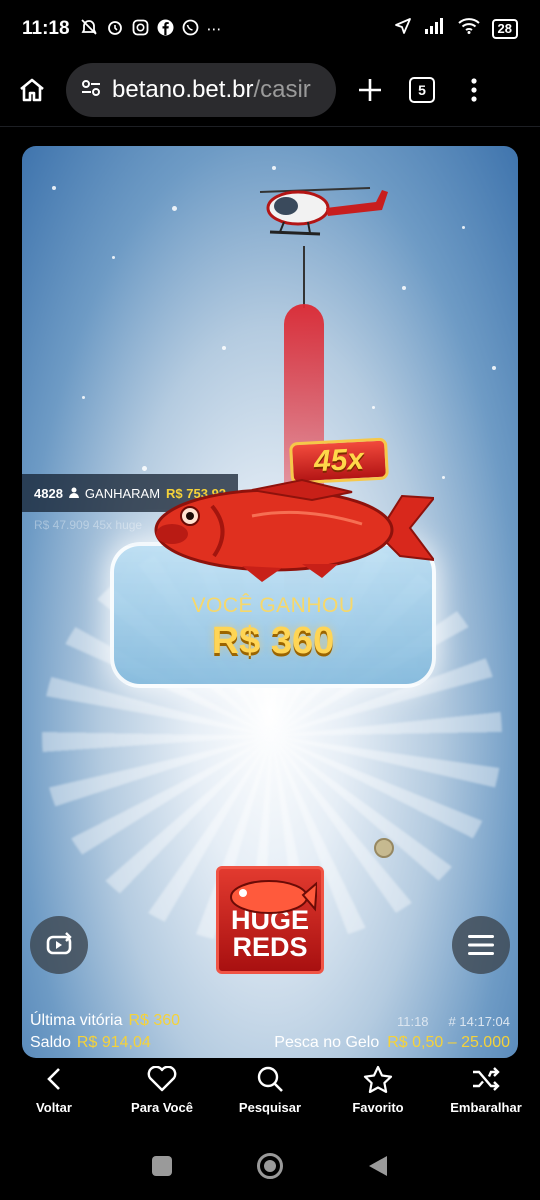  Describe the element at coordinates (46, 28) in the screenshot. I see `status-time: 11:18` at that location.